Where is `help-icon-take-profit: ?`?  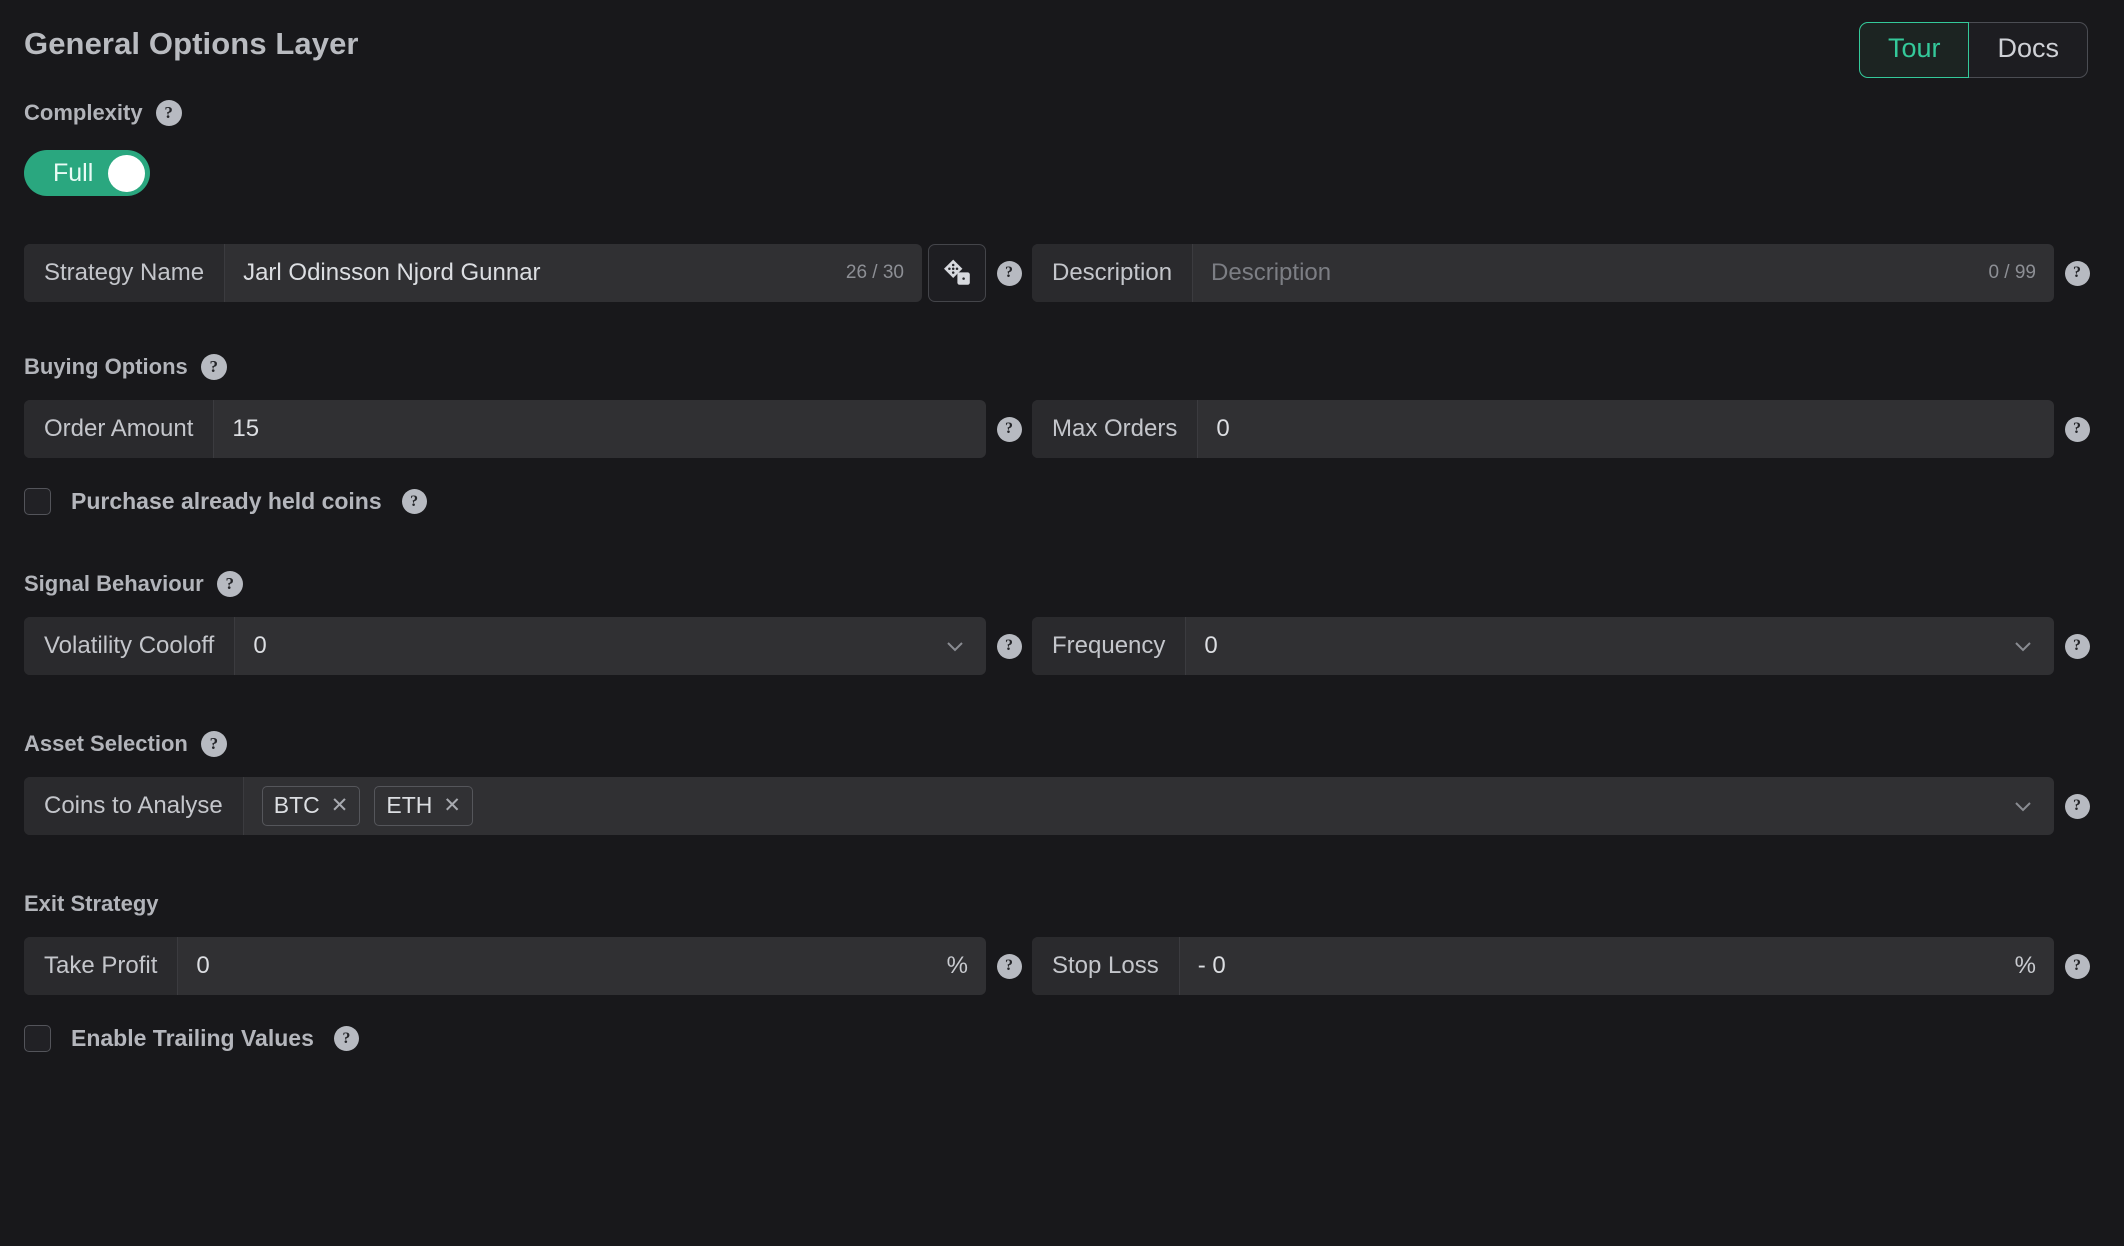 help-icon-take-profit: ? is located at coordinates (1009, 966).